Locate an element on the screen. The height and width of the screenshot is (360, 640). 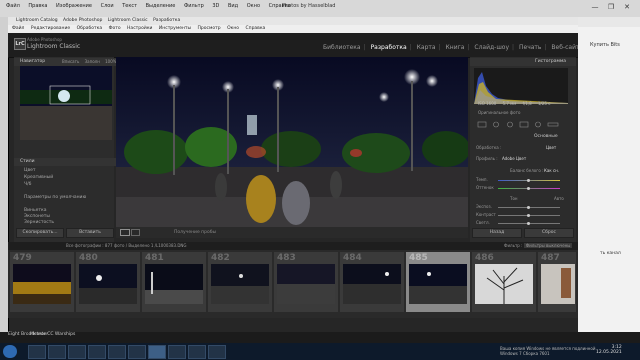
buy-bits-button: Купить Bits is located at coordinates (605, 45).